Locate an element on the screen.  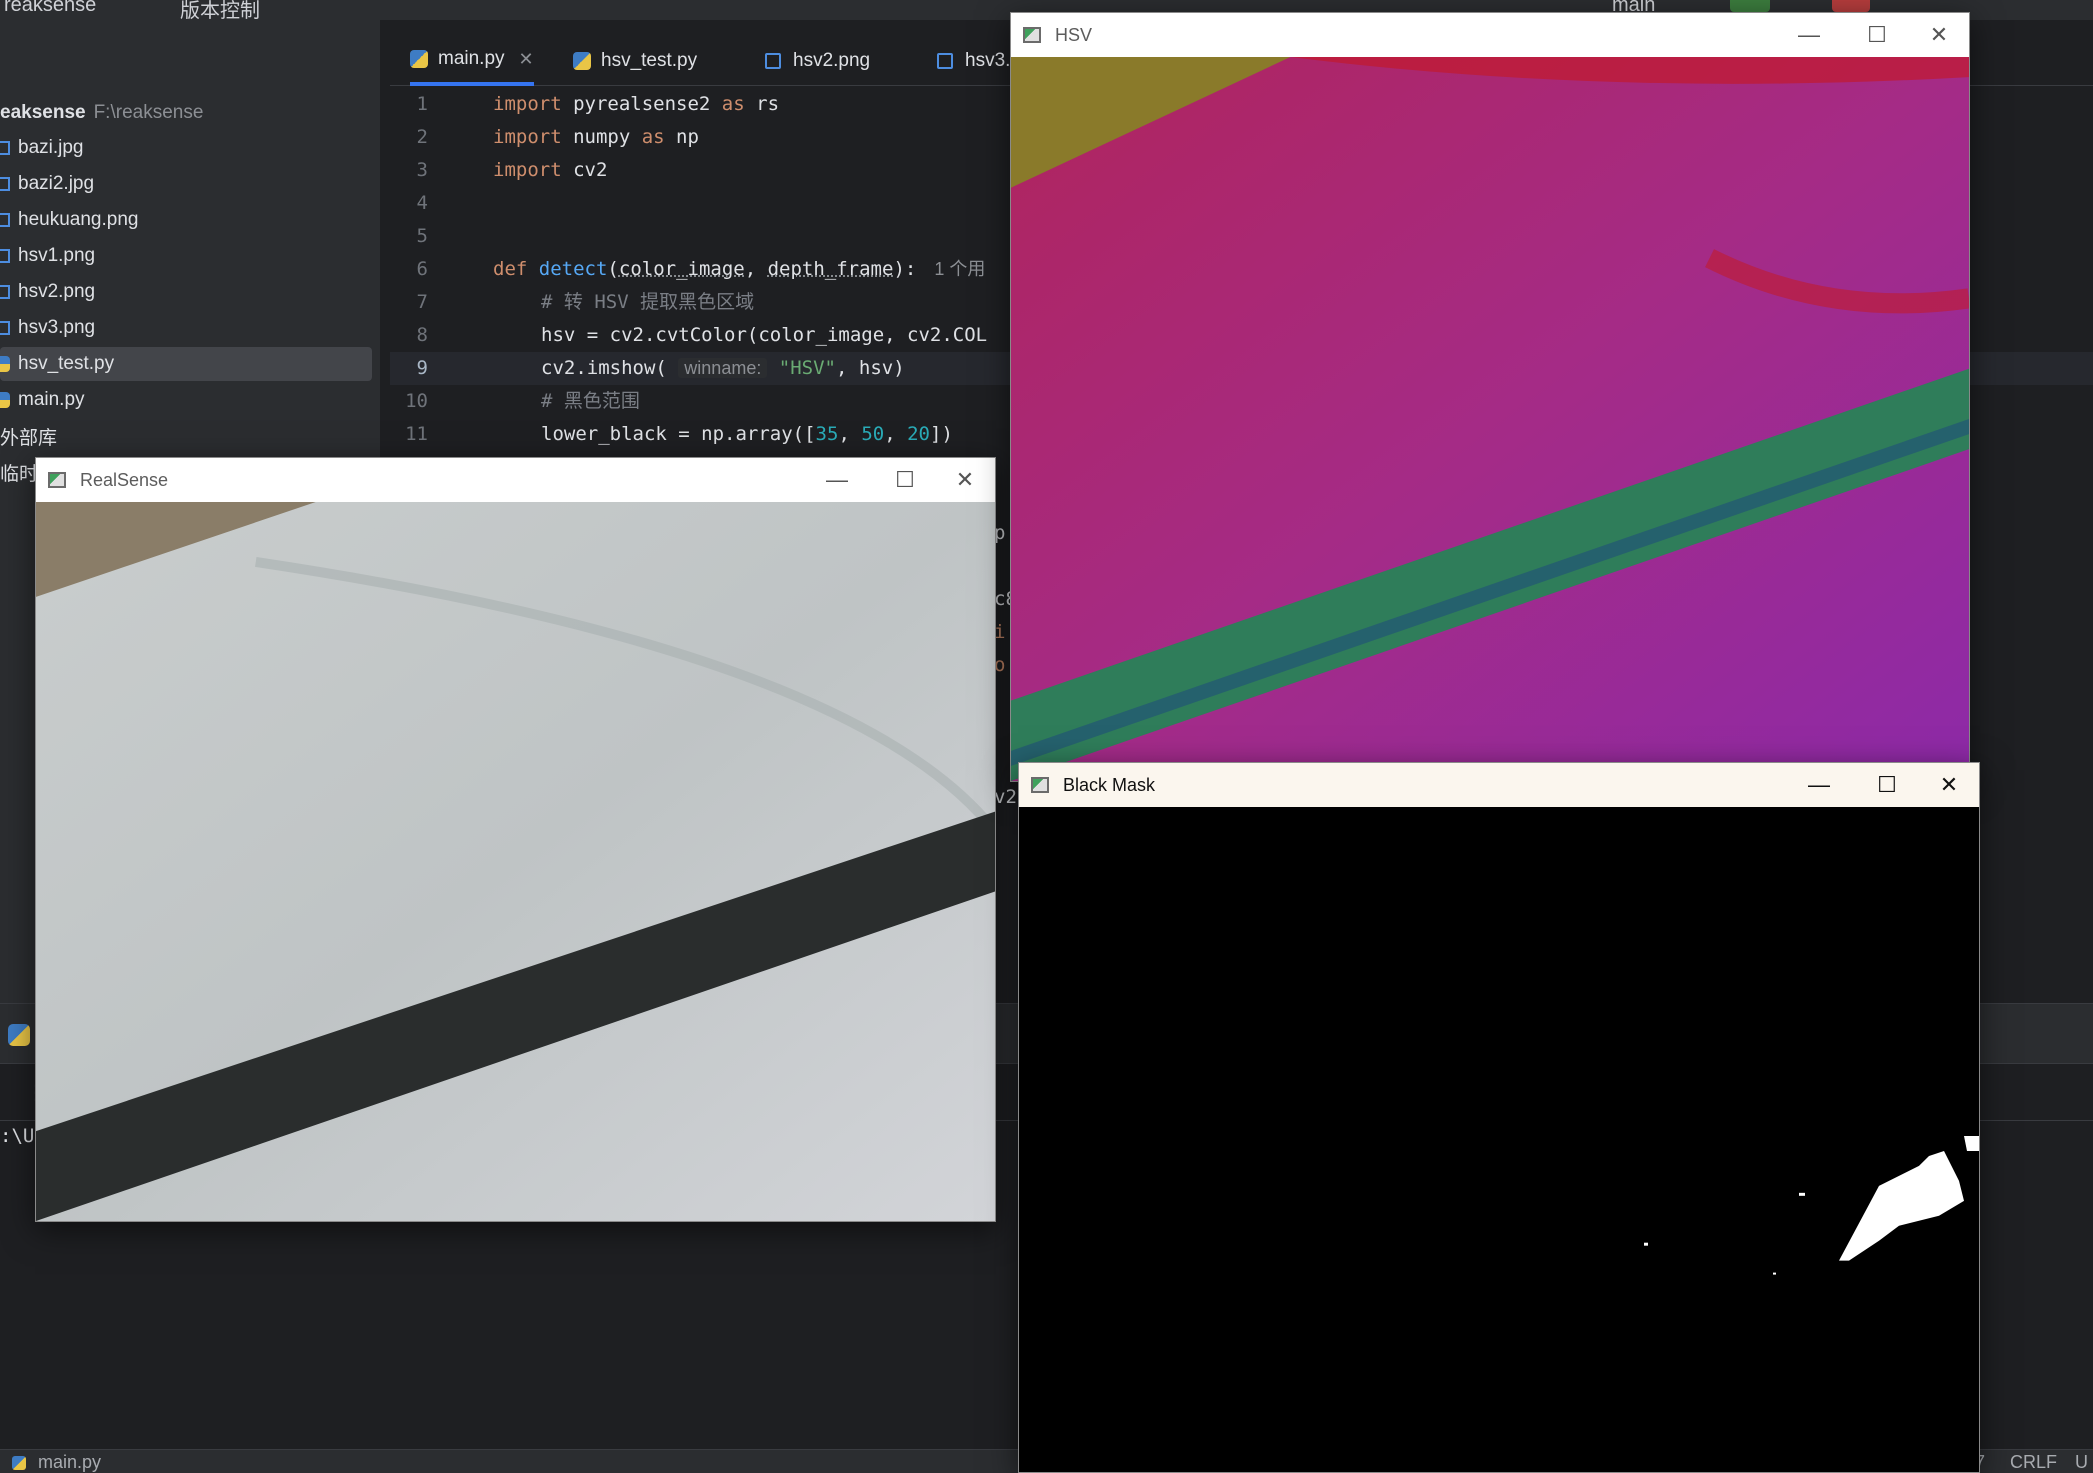
code-text: hsv = cv2.cvtColor(color_image, cv2.COL is located at coordinates (764, 335).